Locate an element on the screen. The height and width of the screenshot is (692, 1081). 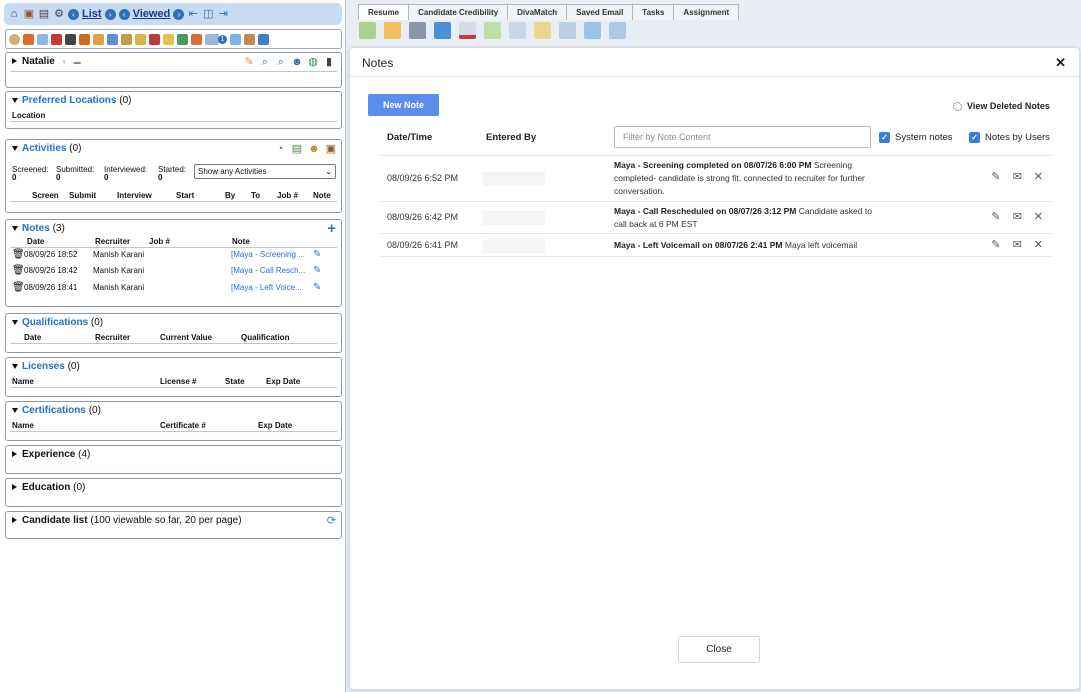
print-icon: ▤ is located at coordinates (44, 14).